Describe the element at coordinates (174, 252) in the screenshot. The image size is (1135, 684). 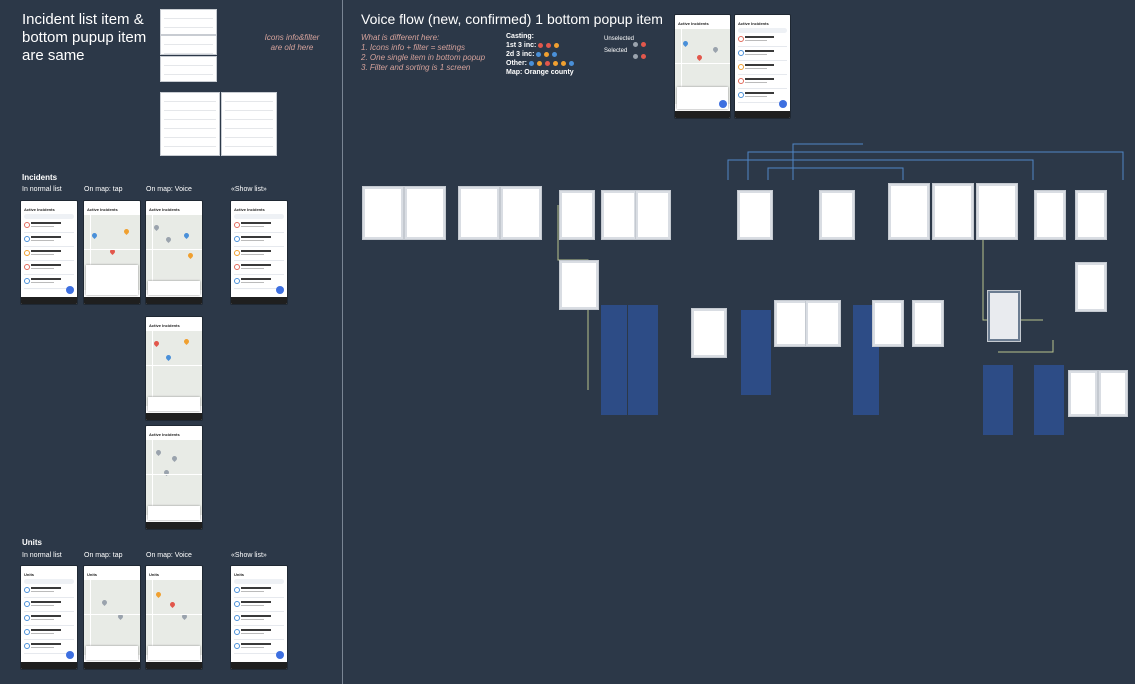
I see `phone-incidents-map-voice: Active Incidents` at that location.